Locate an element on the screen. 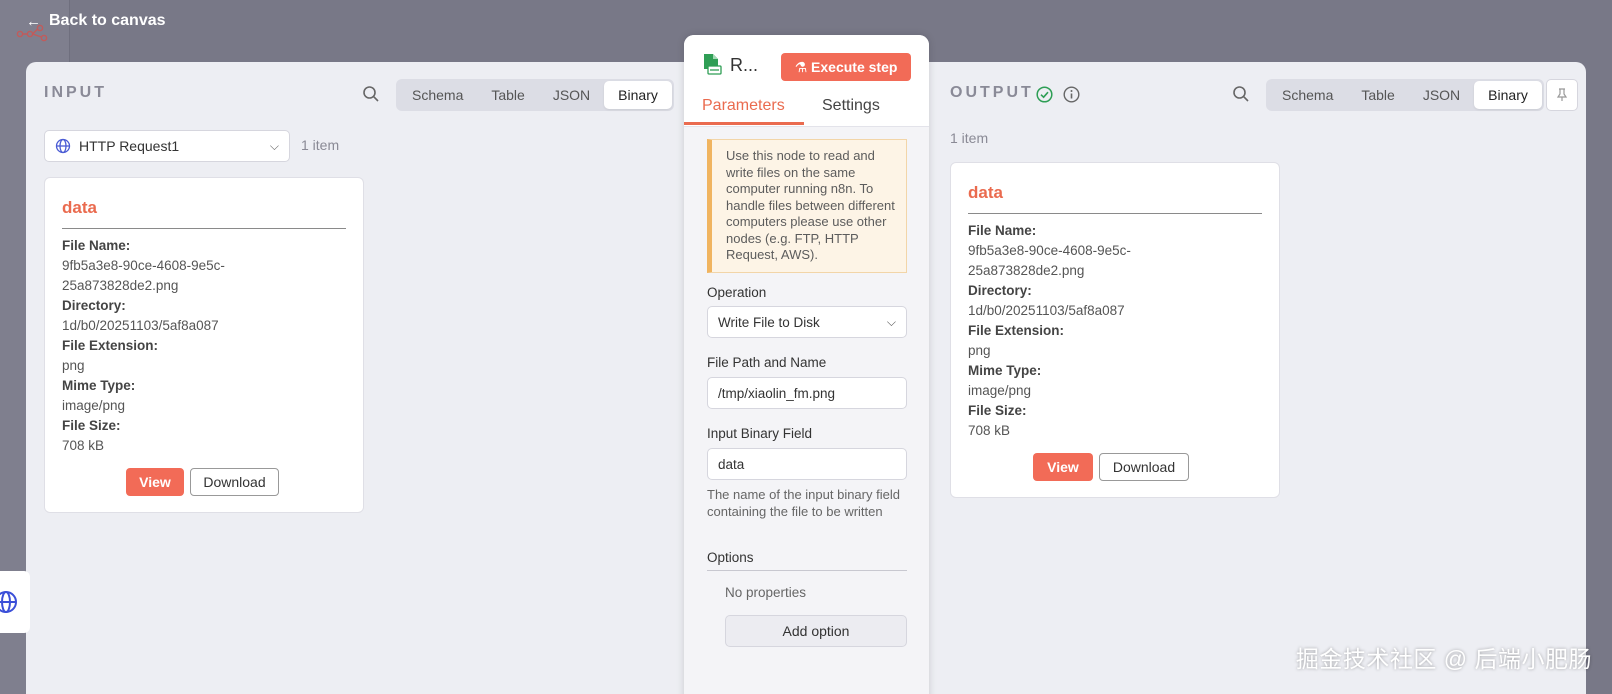  output-tab-json: JSON is located at coordinates (1441, 95).